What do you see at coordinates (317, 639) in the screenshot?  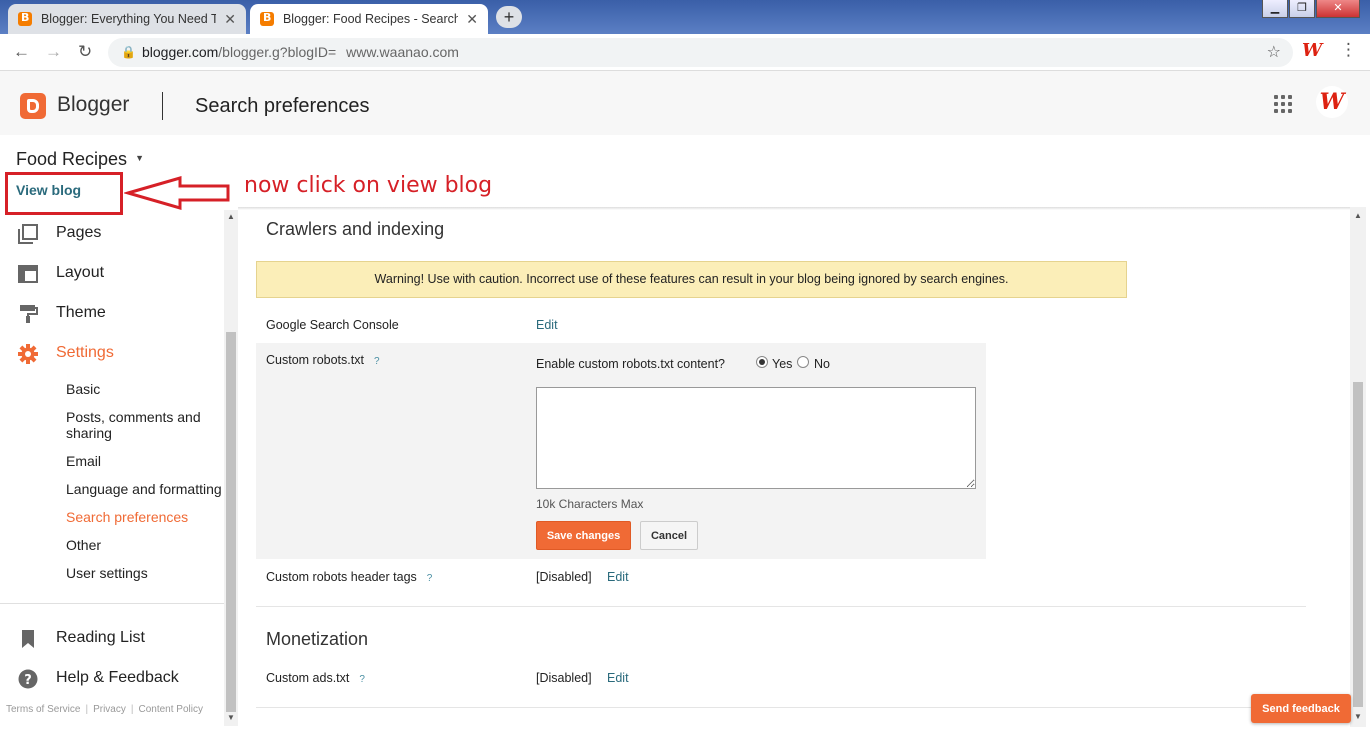 I see `monetization-section-title: Monetization` at bounding box center [317, 639].